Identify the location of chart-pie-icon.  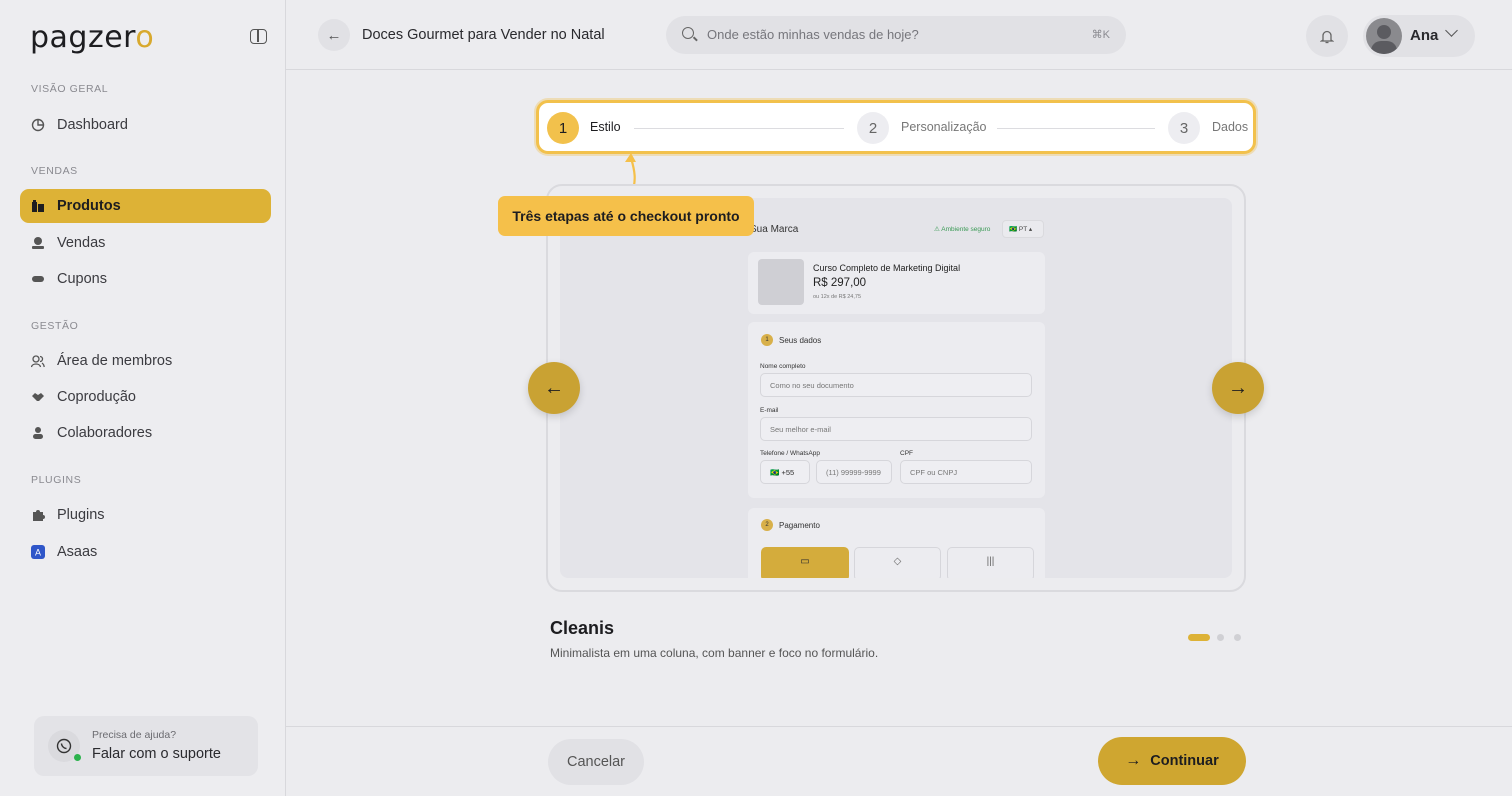
(38, 125).